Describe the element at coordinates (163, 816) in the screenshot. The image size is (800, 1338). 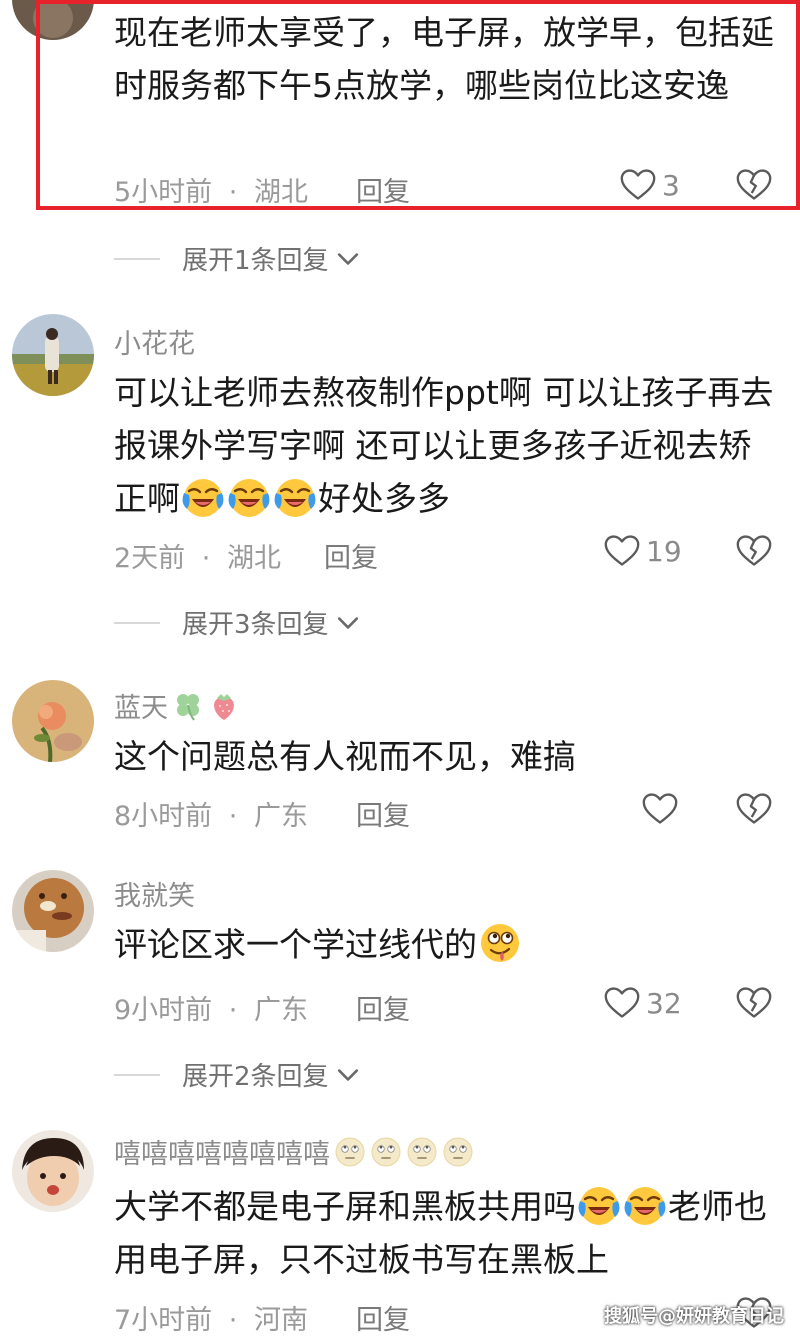
I see `comment-time: 8小时前` at that location.